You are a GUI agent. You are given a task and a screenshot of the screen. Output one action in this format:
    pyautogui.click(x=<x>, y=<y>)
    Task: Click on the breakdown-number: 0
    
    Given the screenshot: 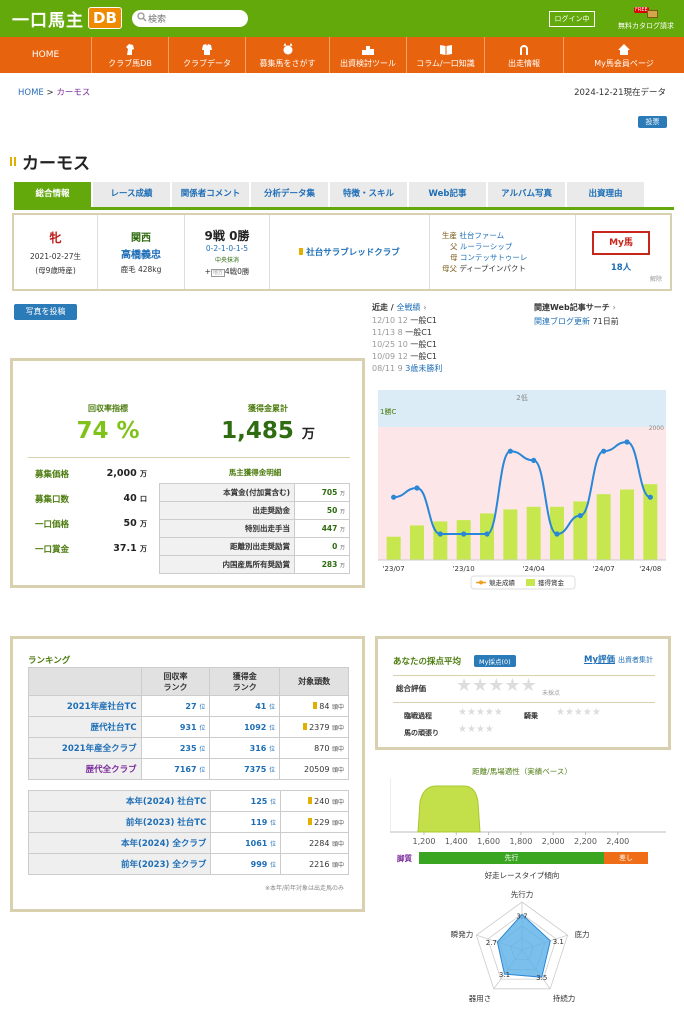 What is the action you would take?
    pyautogui.click(x=335, y=546)
    